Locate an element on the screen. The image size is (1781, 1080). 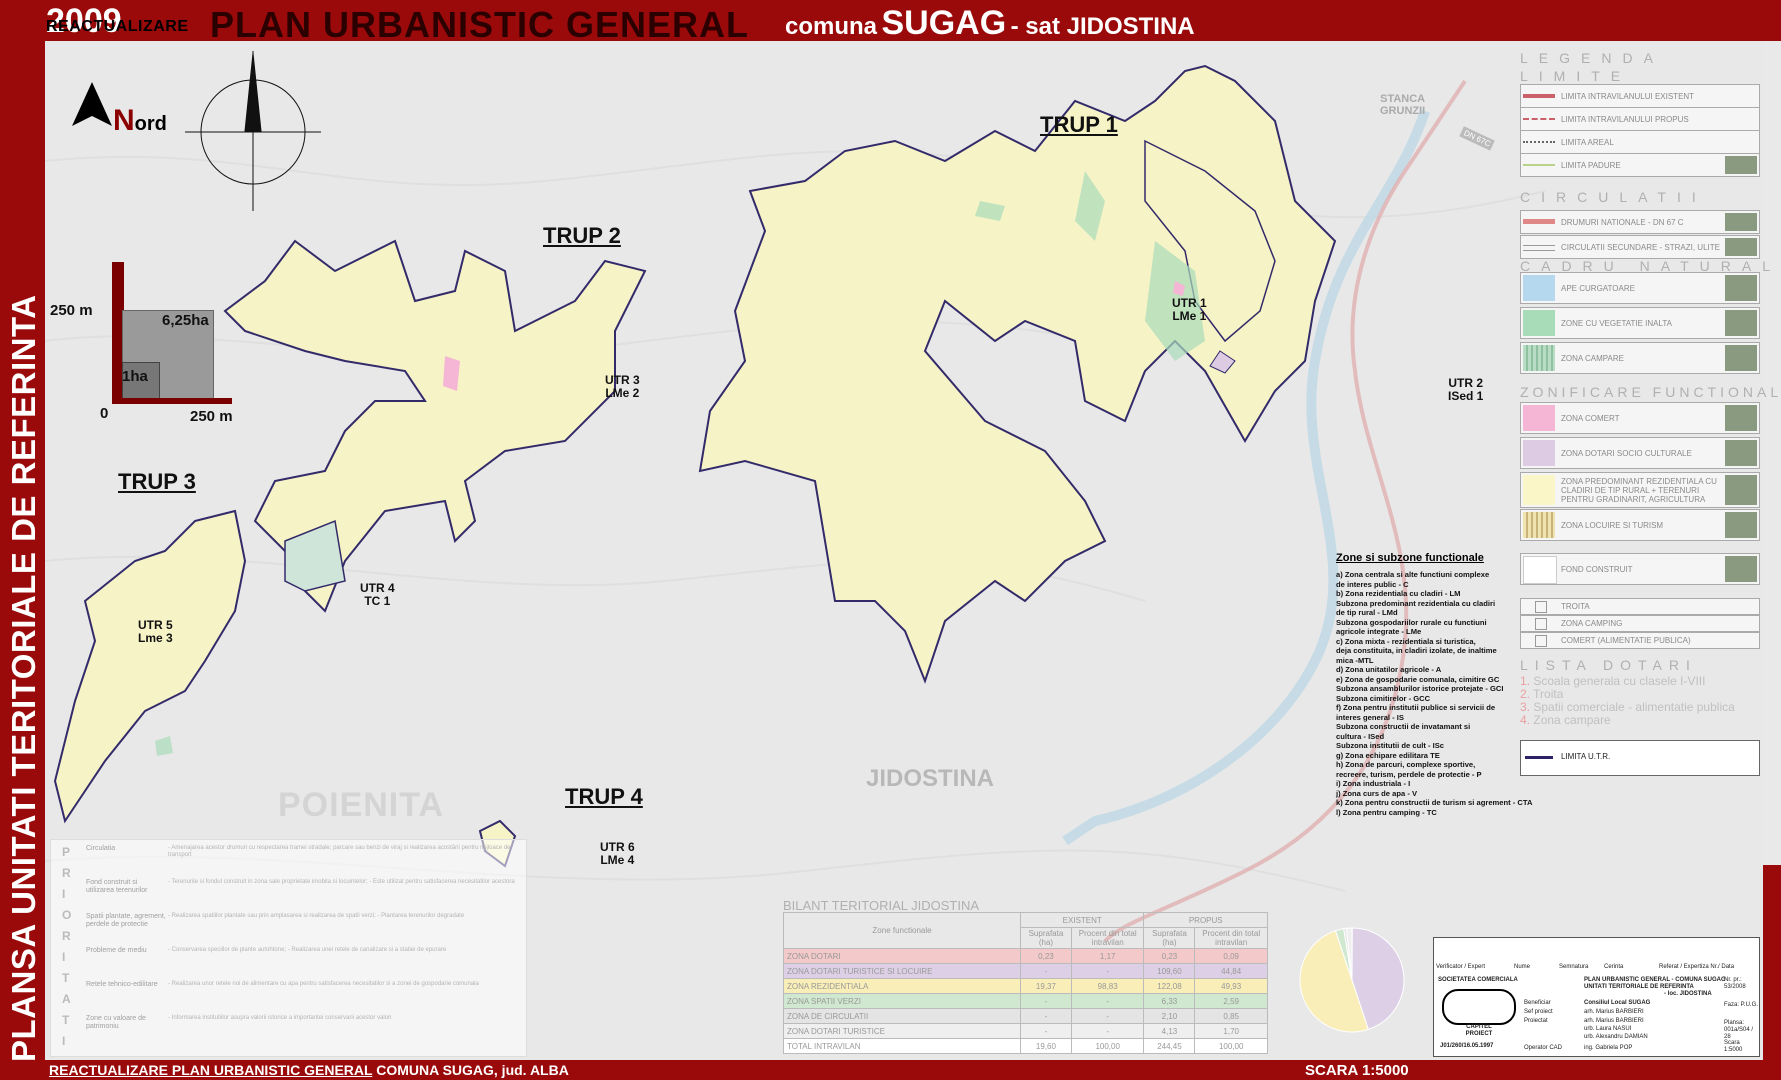
utr-2-code: ISed 1 is located at coordinates (1466, 396).